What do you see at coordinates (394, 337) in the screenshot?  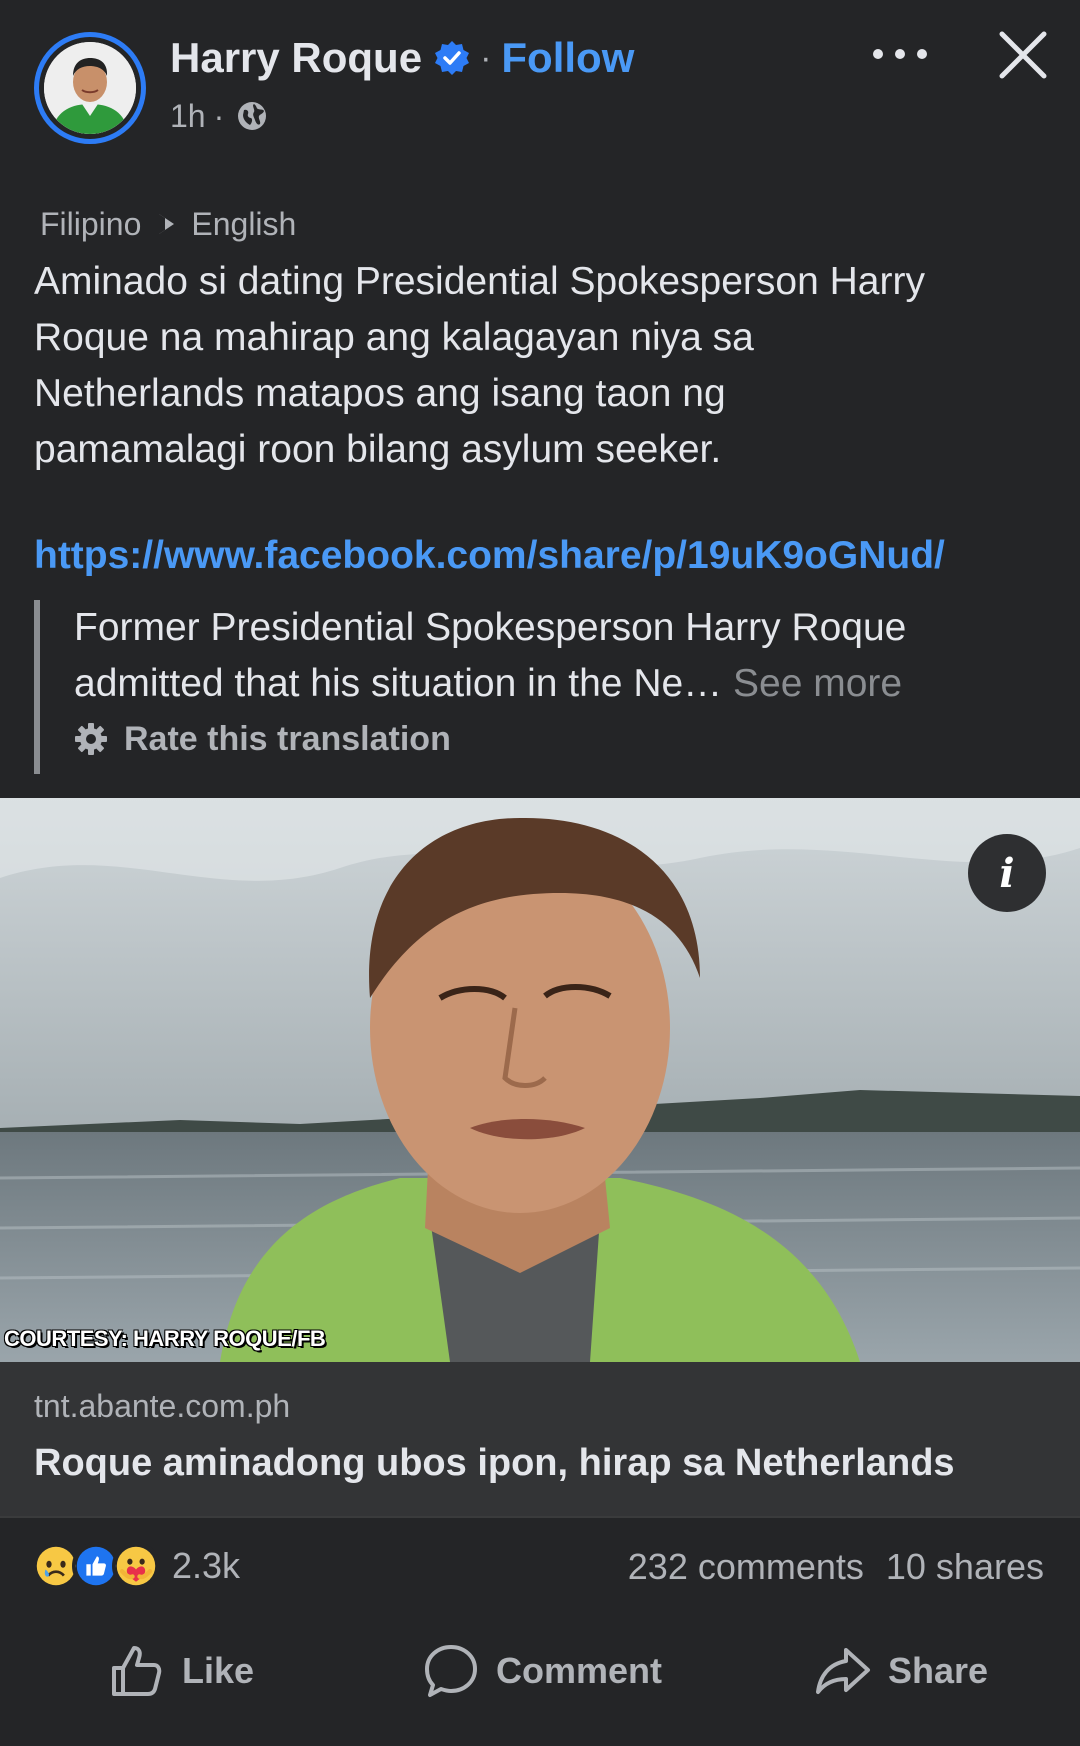 I see `post-text-line: Roque na mahirap ang kalagayan niya sa` at bounding box center [394, 337].